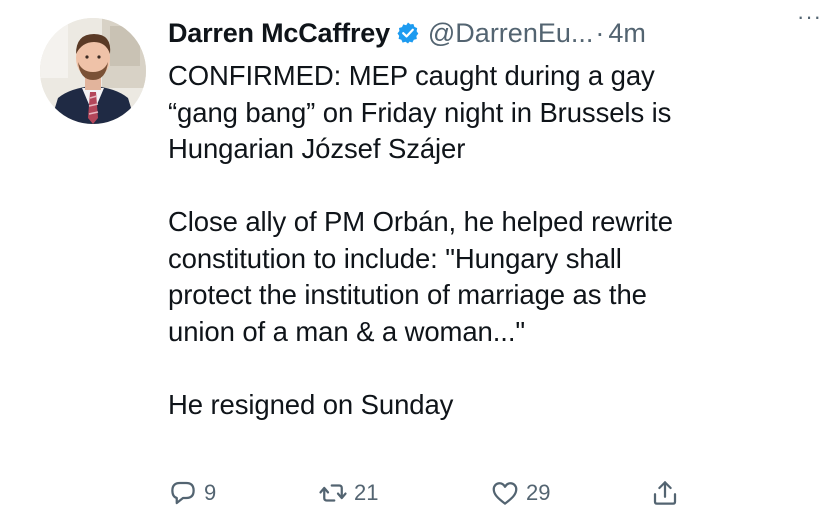 The image size is (828, 532). I want to click on retweet-count: 21, so click(366, 492).